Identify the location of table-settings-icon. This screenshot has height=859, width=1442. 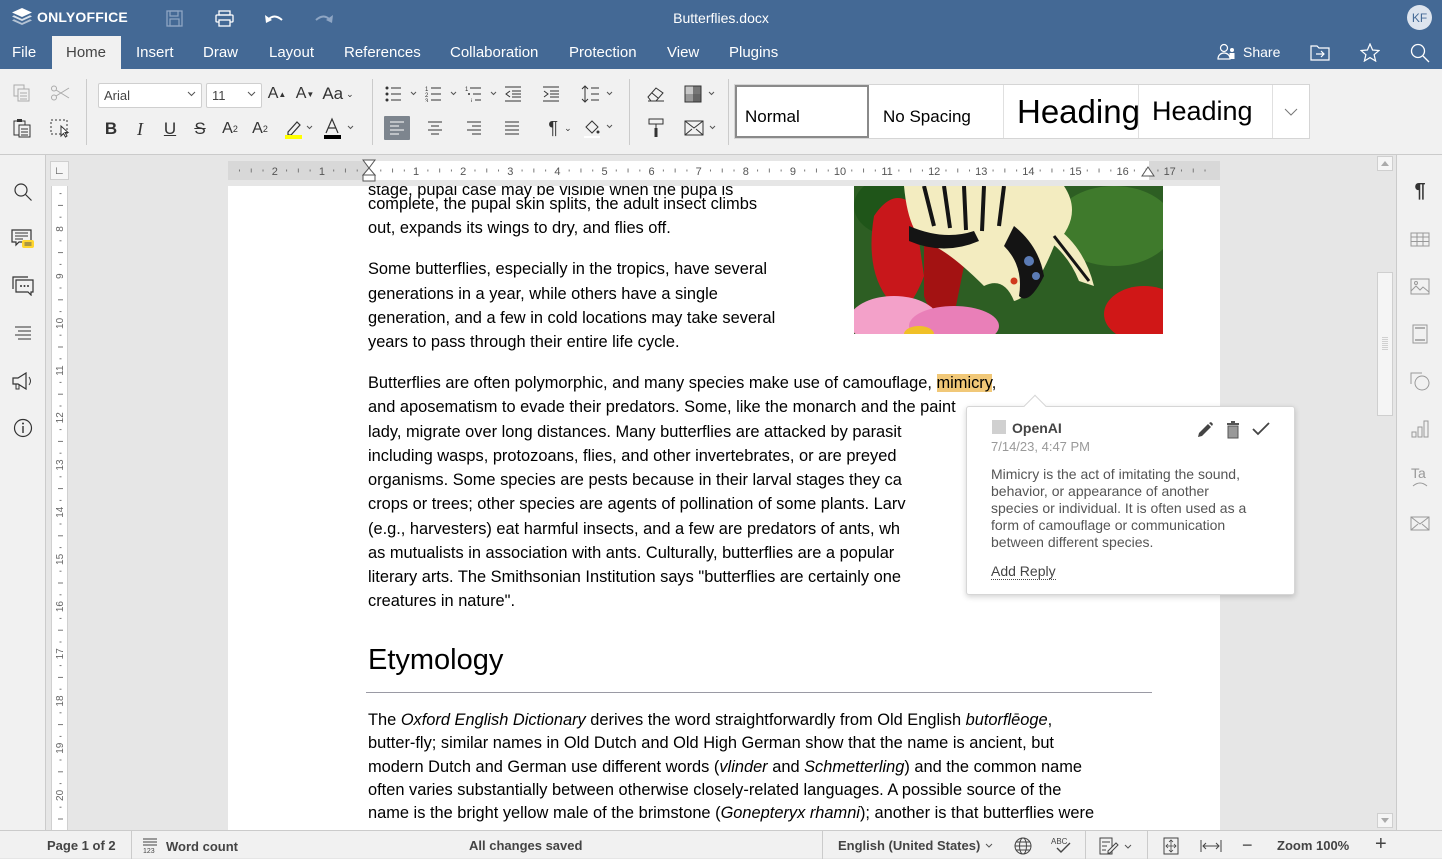
(1420, 239).